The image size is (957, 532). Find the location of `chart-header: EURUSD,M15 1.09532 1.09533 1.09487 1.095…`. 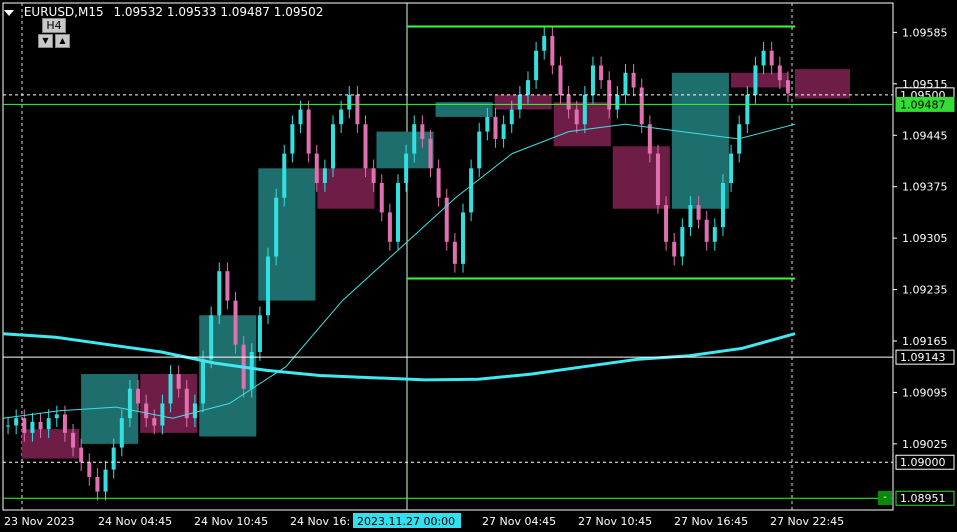

chart-header: EURUSD,M15 1.09532 1.09533 1.09487 1.095… is located at coordinates (163, 12).